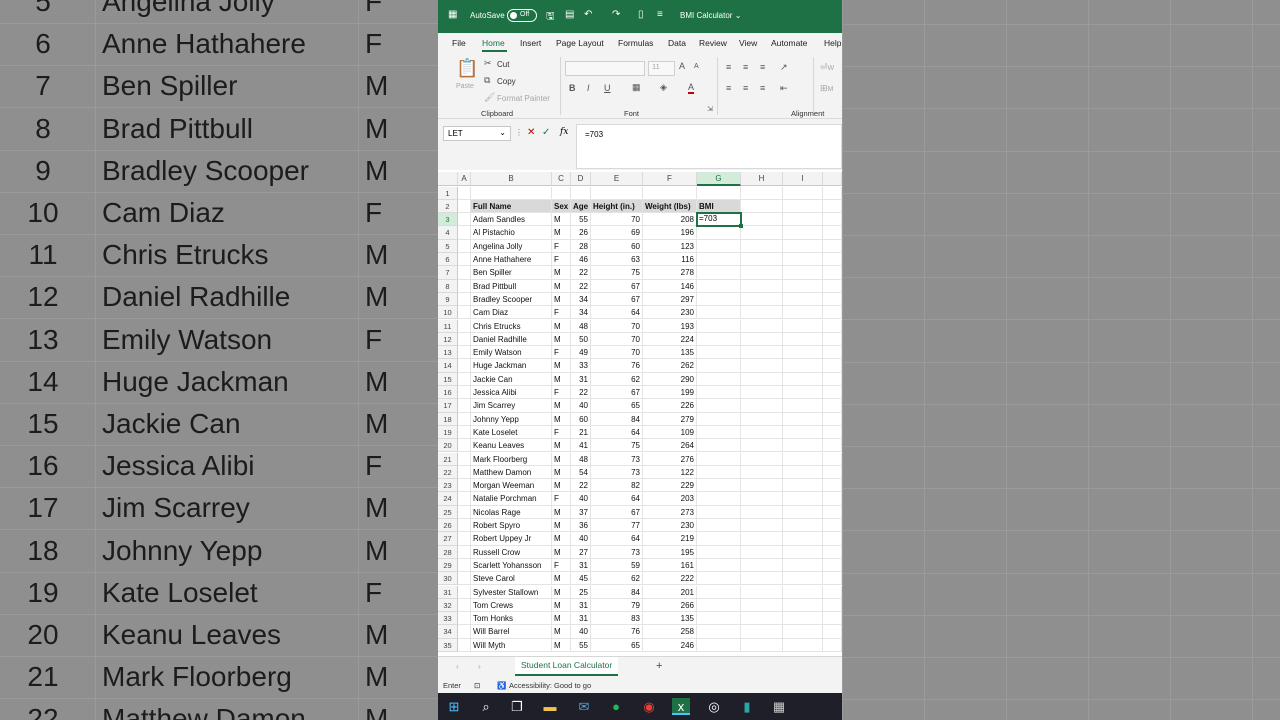 Image resolution: width=1280 pixels, height=720 pixels. What do you see at coordinates (511, 393) in the screenshot?
I see `name-cell: Jessica Alibi` at bounding box center [511, 393].